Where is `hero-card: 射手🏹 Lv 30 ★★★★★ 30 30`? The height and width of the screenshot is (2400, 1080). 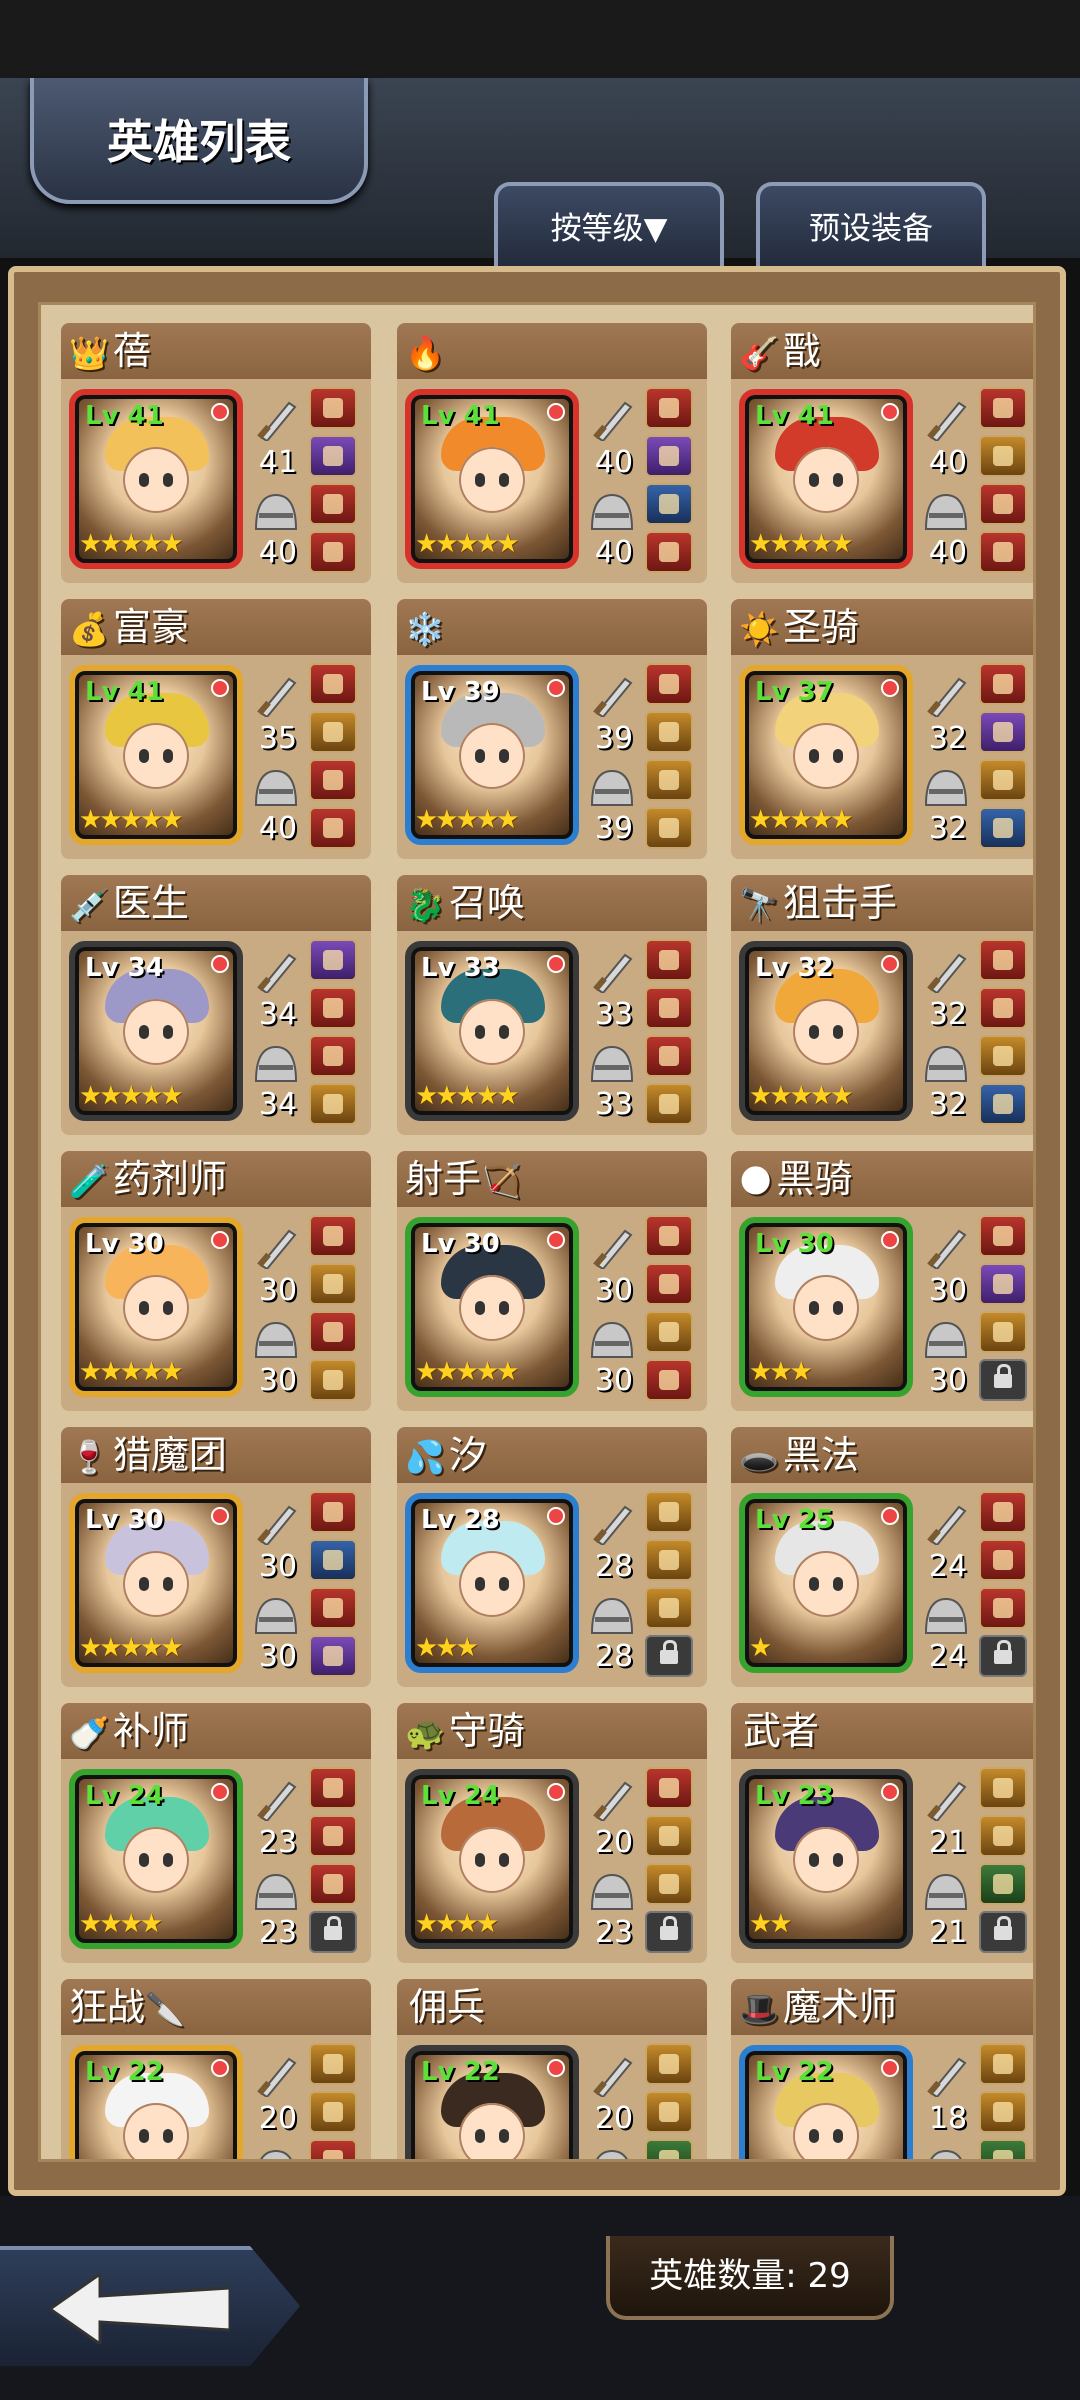
hero-card: 射手🏹 Lv 30 ★★★★★ 30 30 is located at coordinates (552, 1281).